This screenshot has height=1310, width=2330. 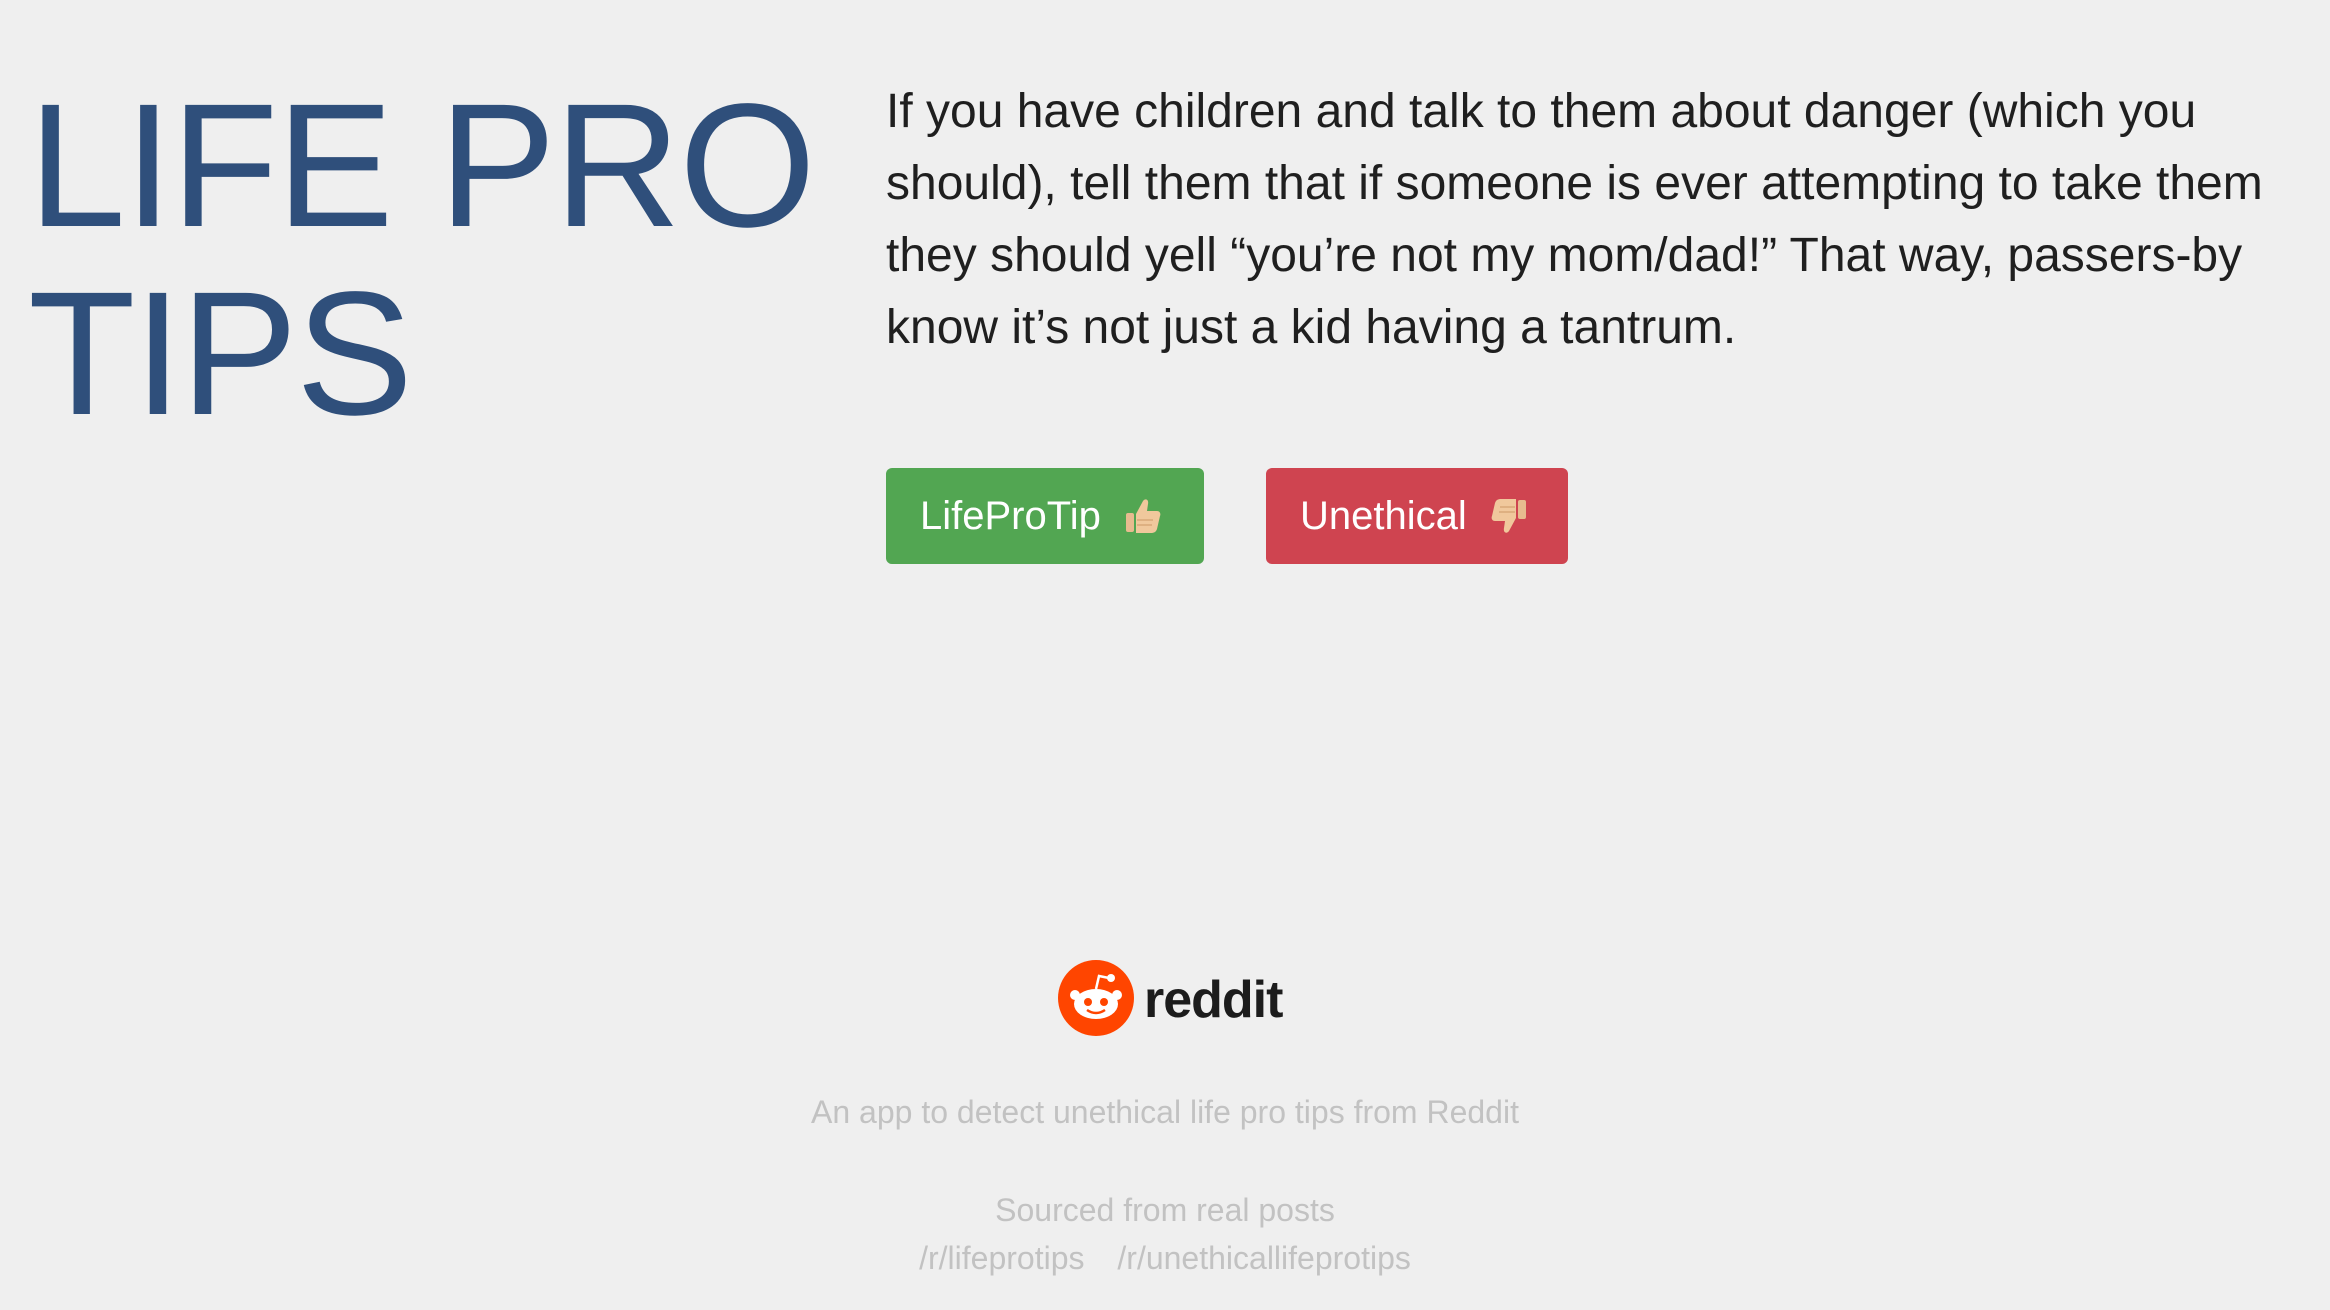 I want to click on link-unethicallifeprotips: /r/unethicallifeprotips, so click(x=1263, y=1258).